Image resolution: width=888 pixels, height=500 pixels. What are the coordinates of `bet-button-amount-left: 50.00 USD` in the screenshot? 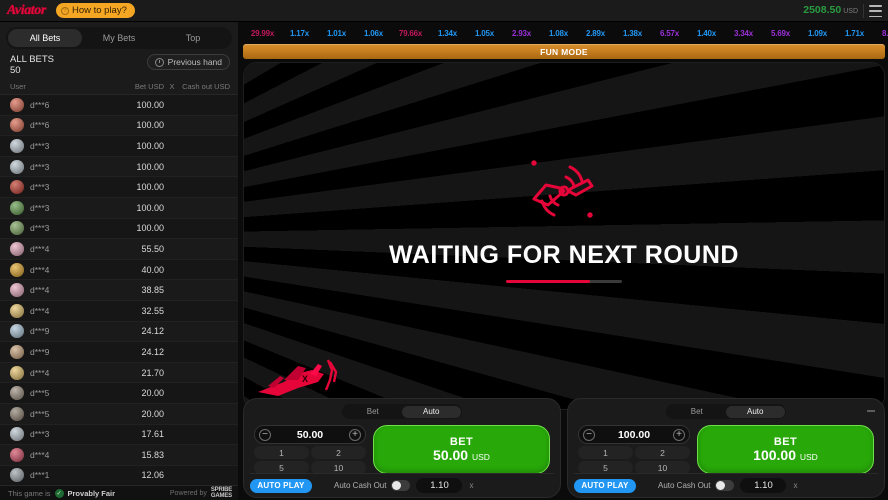 It's located at (461, 455).